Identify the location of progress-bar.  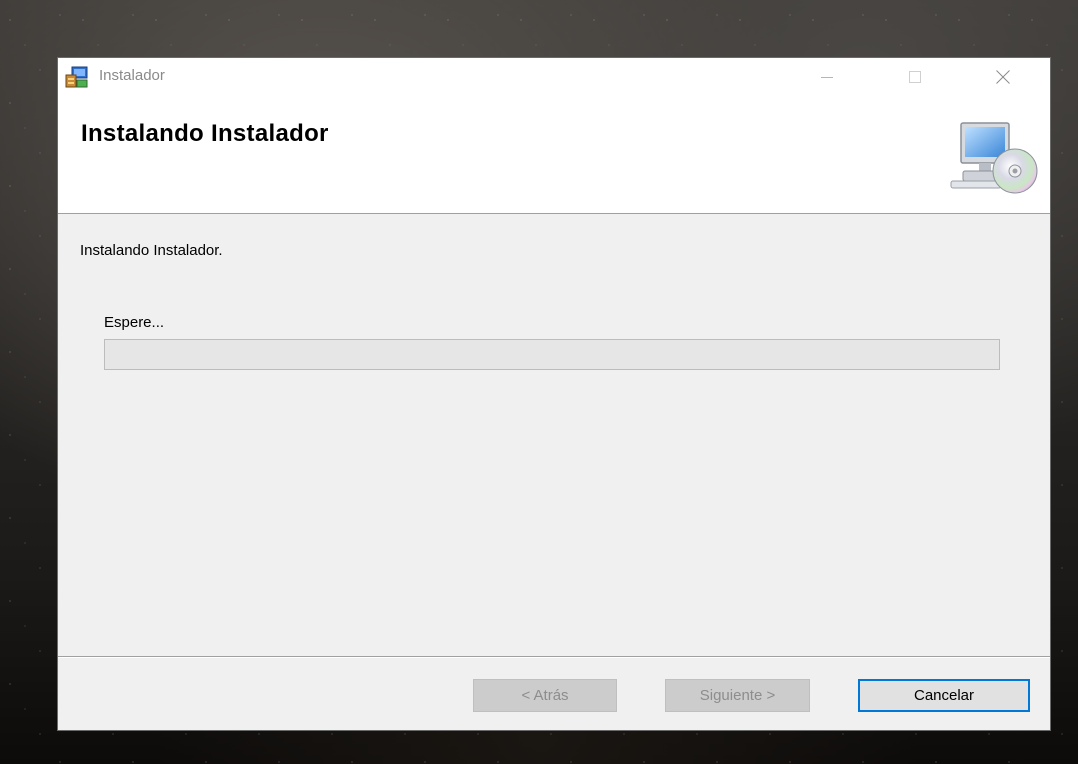
(552, 354).